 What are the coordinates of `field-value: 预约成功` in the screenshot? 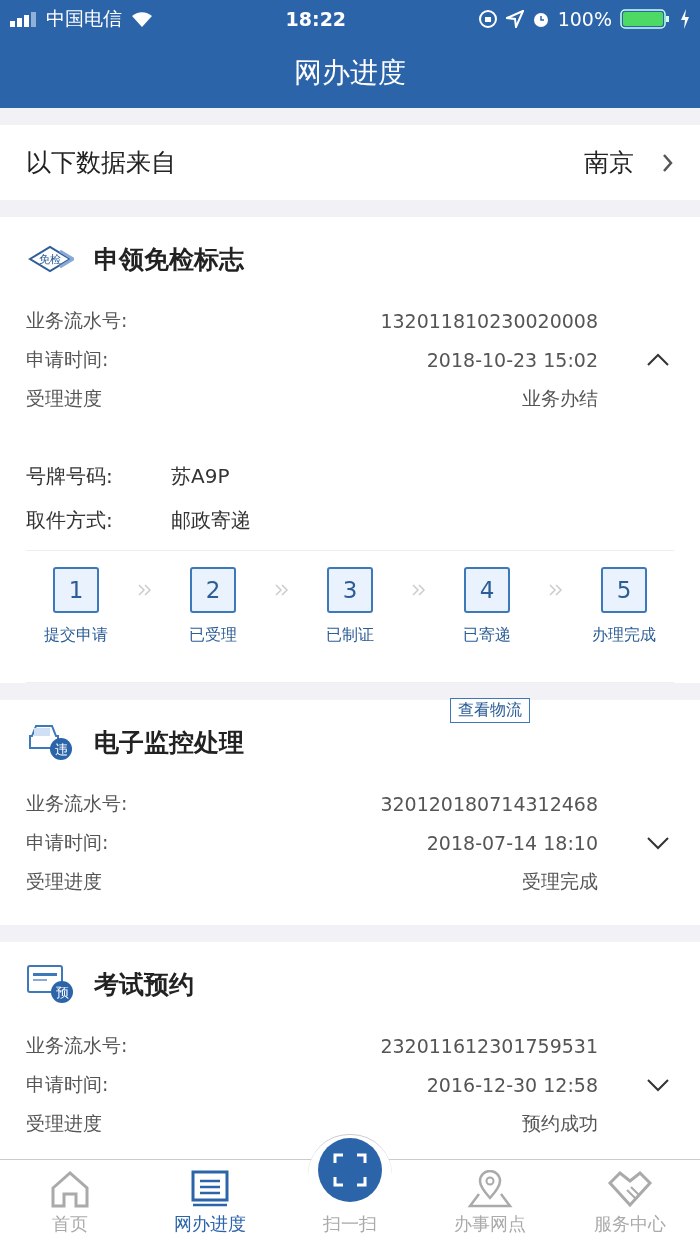 It's located at (560, 1123).